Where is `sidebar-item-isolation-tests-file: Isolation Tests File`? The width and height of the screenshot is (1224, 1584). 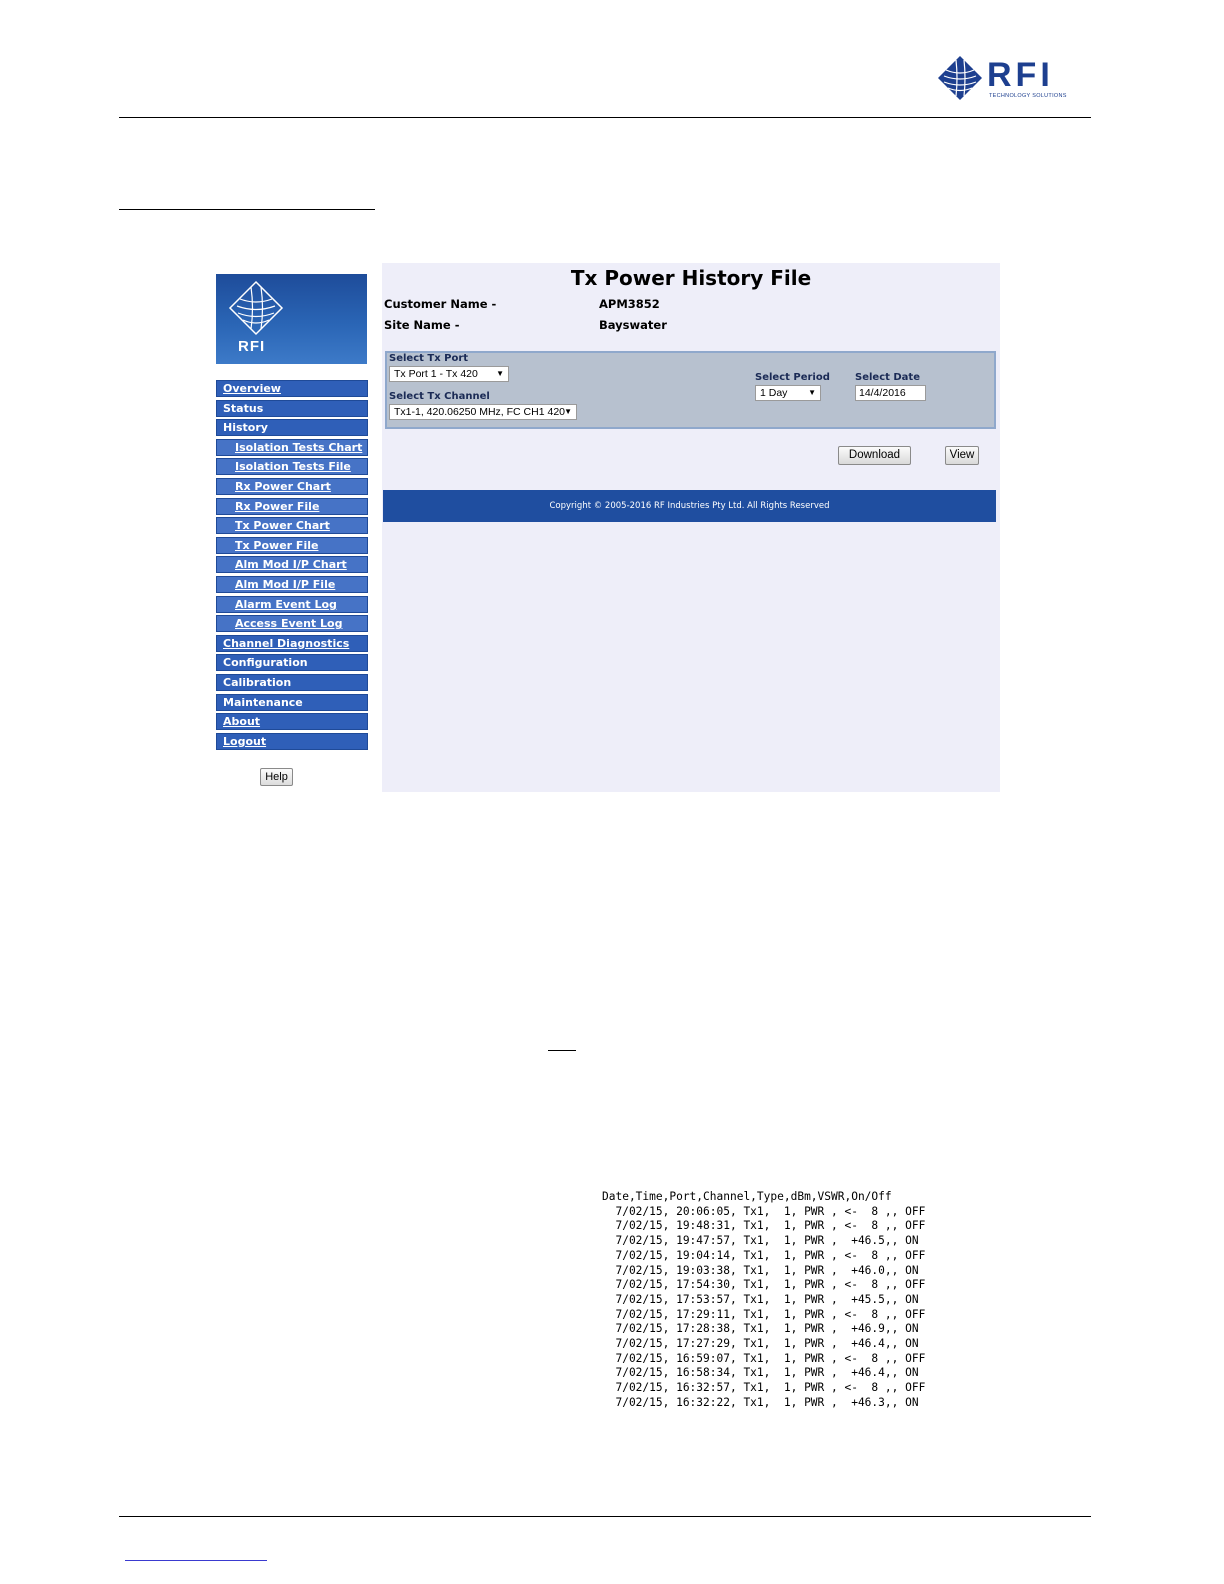 sidebar-item-isolation-tests-file: Isolation Tests File is located at coordinates (292, 467).